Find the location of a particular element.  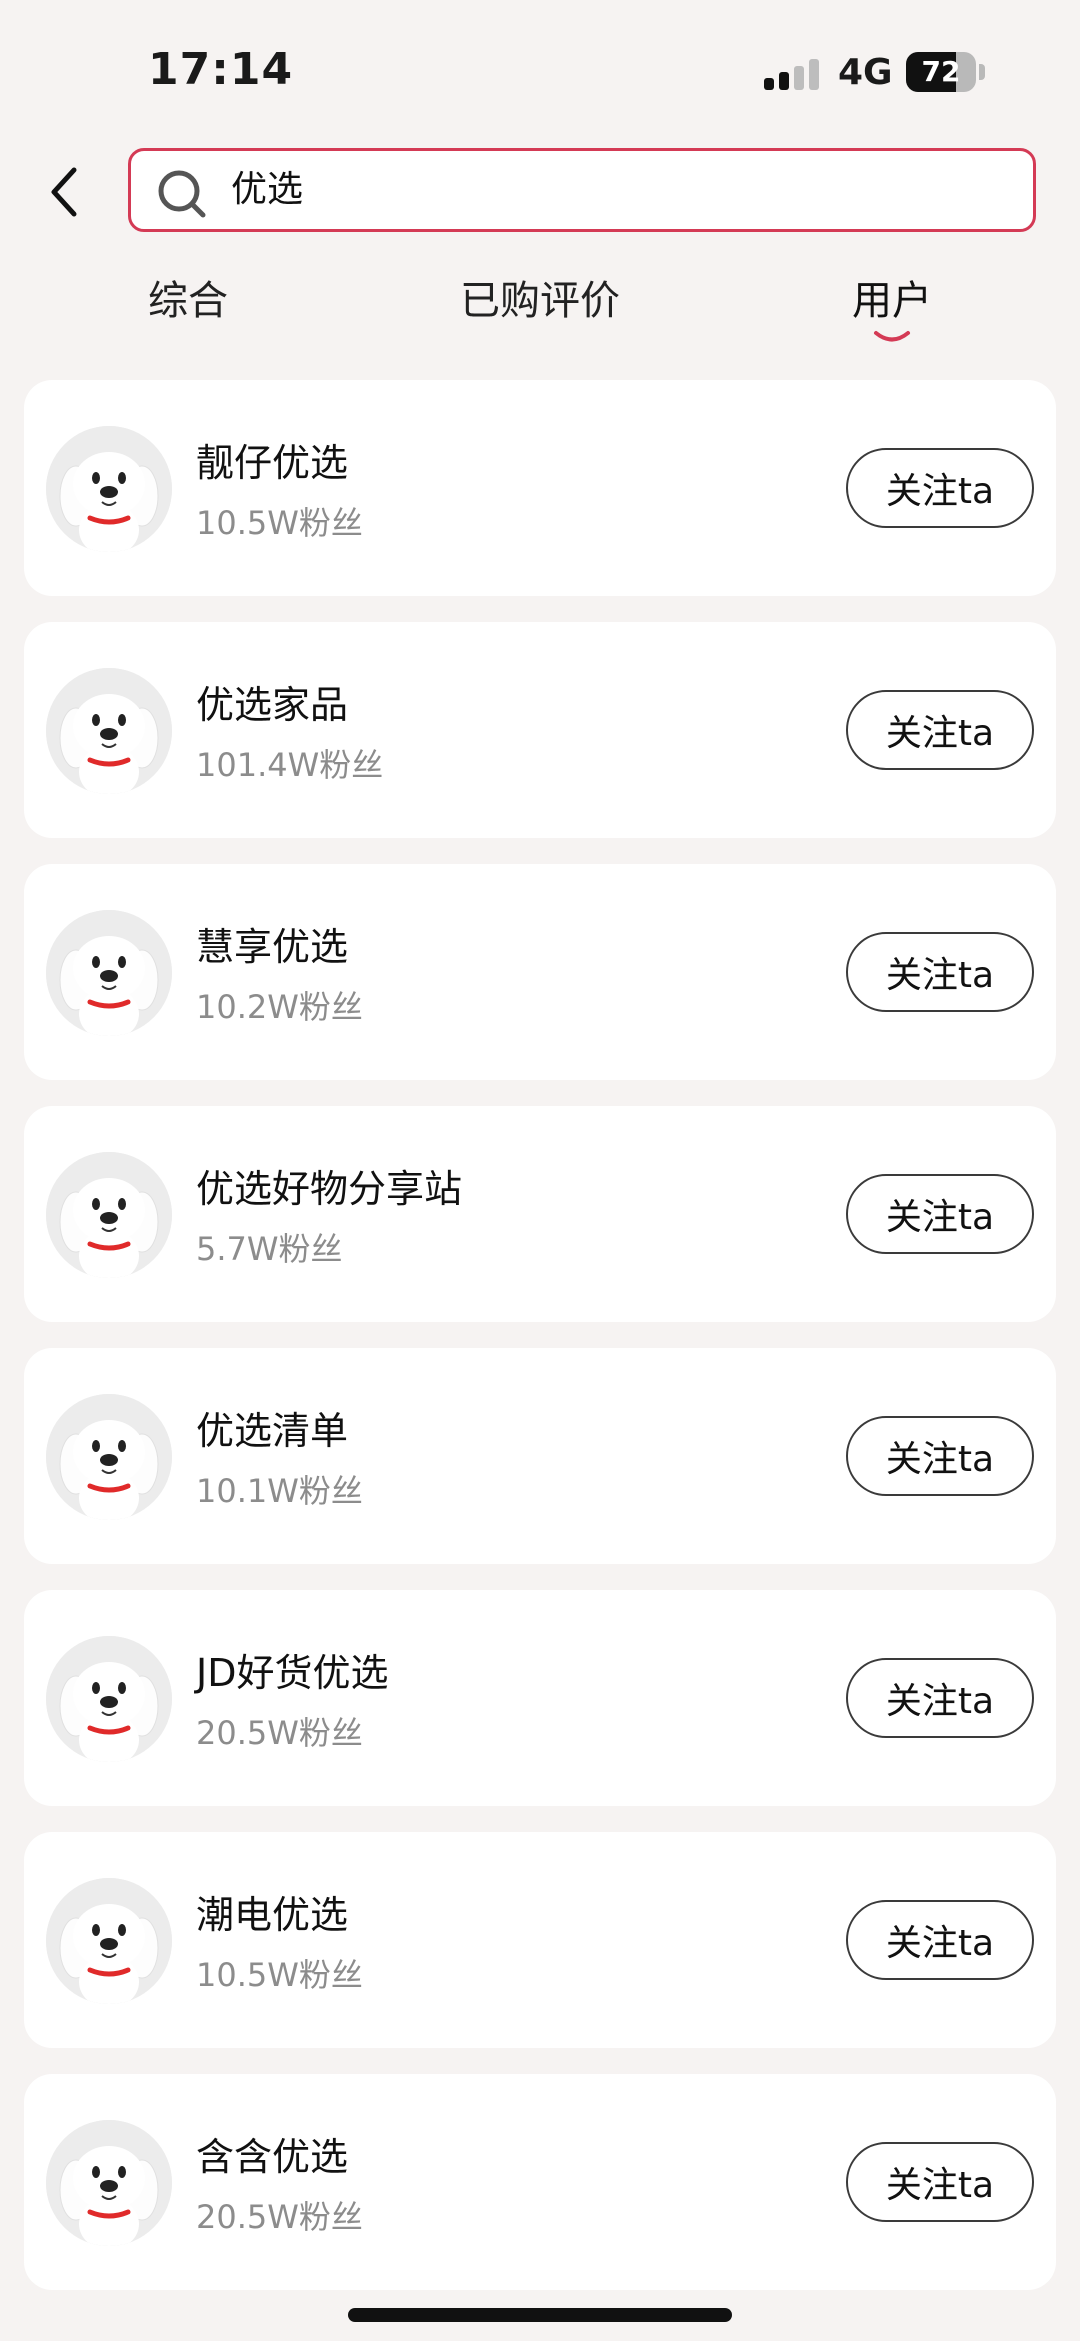

status-time: 17:14 is located at coordinates (221, 69).